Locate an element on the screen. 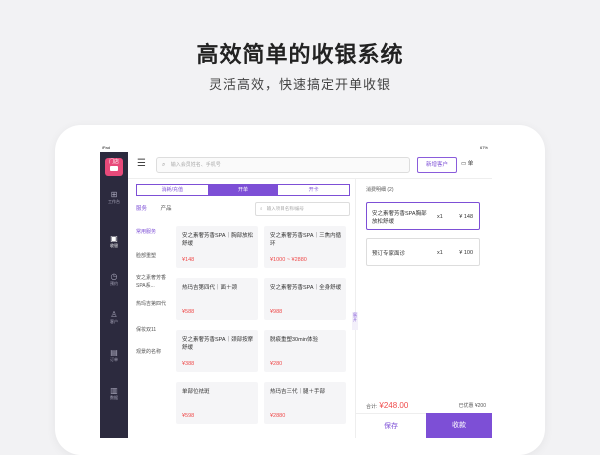 This screenshot has height=455, width=600. checkout-button: 收款 is located at coordinates (459, 425).